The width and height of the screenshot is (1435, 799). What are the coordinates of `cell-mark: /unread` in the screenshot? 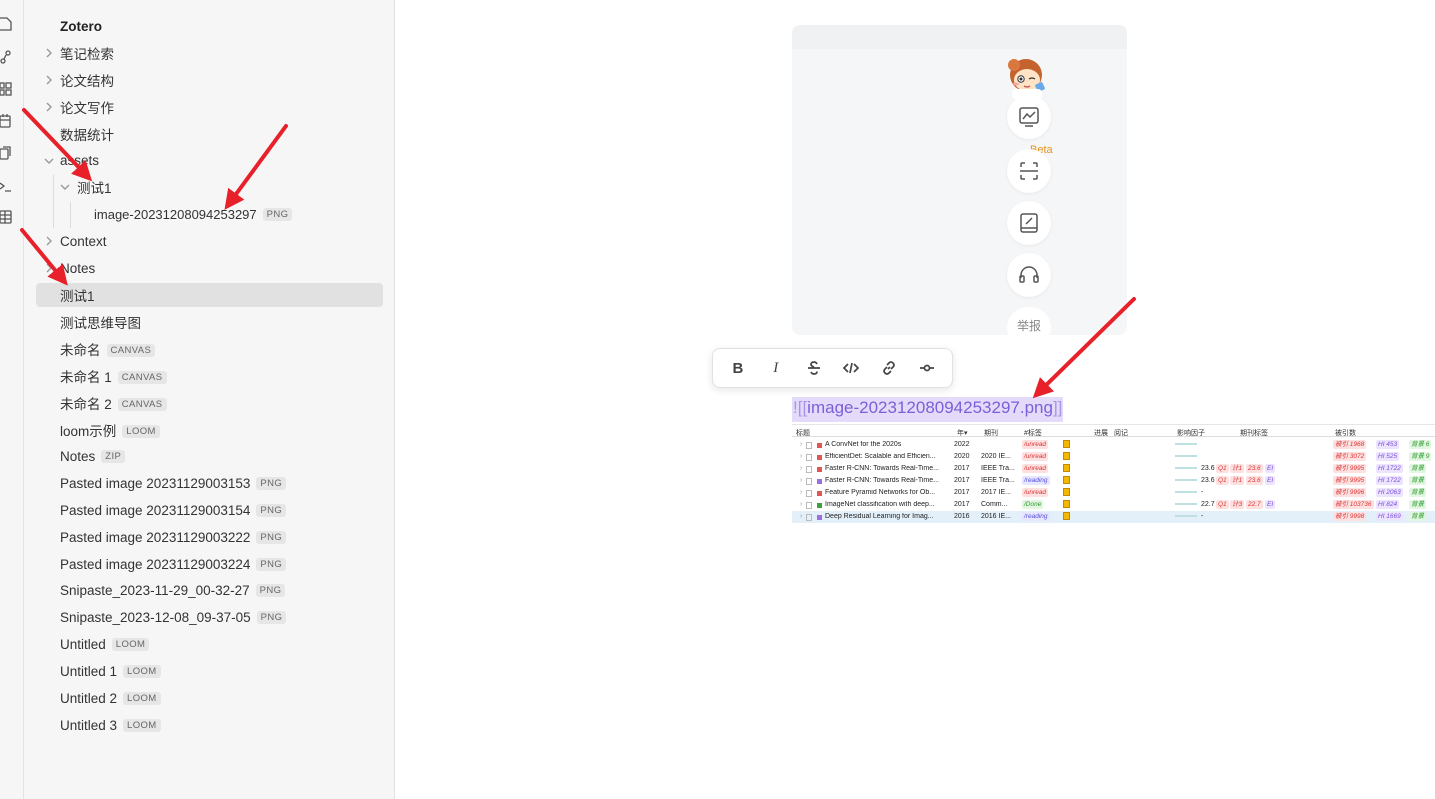 It's located at (1035, 456).